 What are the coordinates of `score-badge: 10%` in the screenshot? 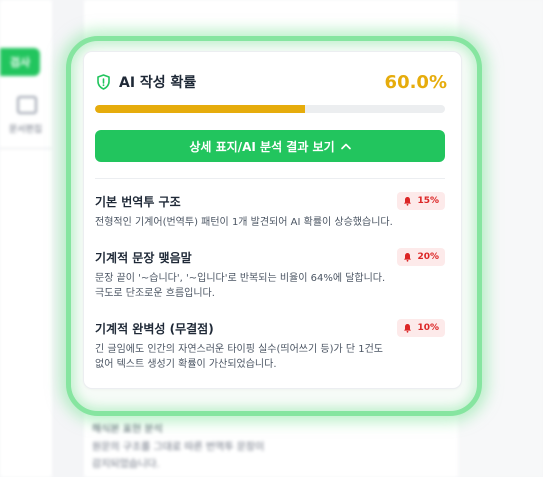 It's located at (421, 328).